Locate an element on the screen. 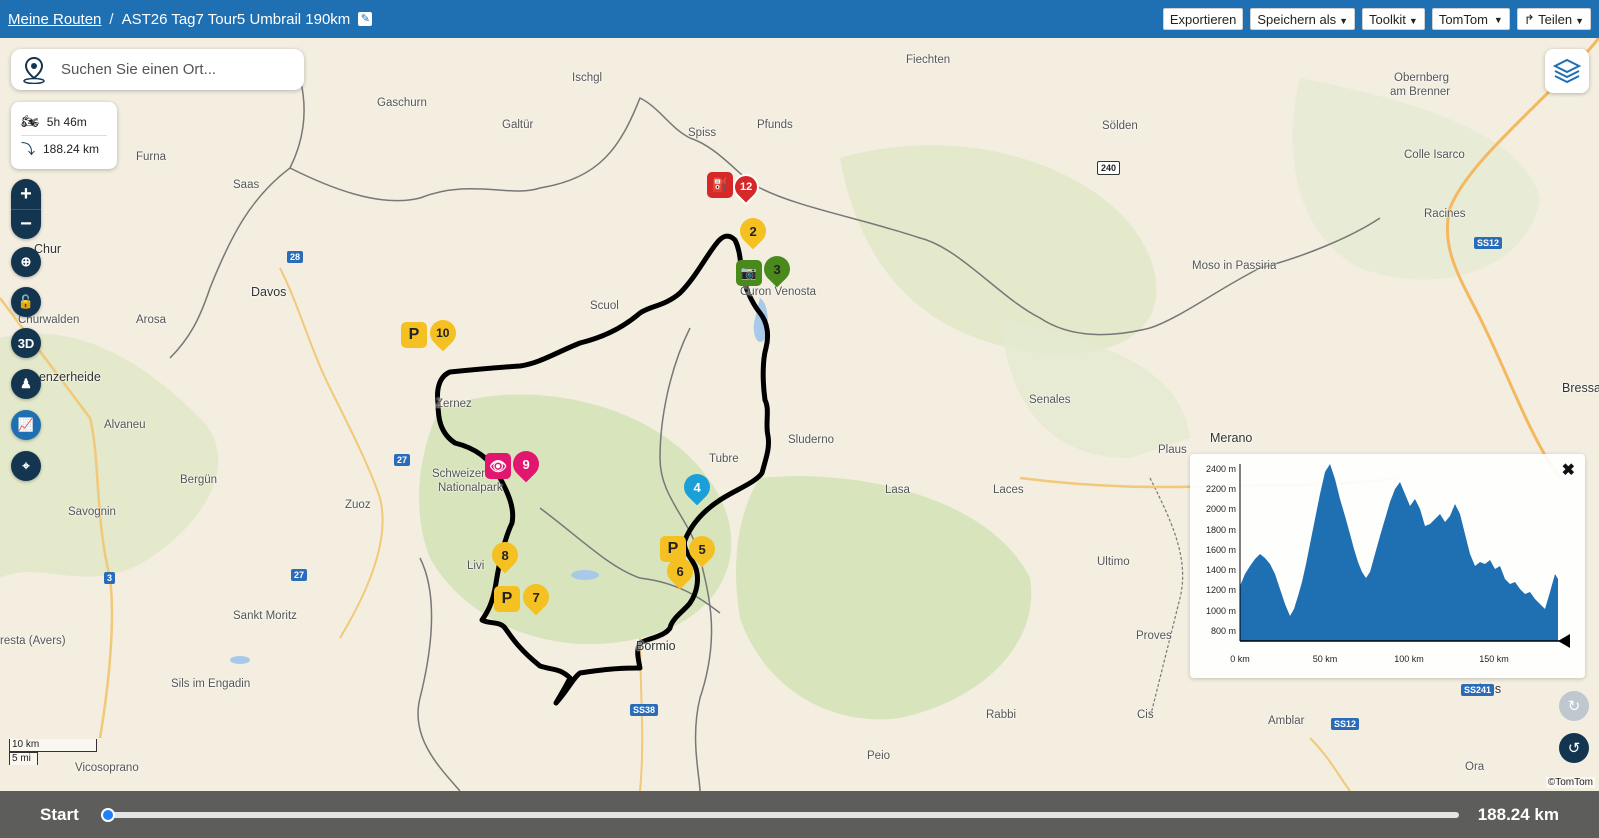 This screenshot has width=1599, height=838. y-tick-label: 1600 m is located at coordinates (1221, 550).